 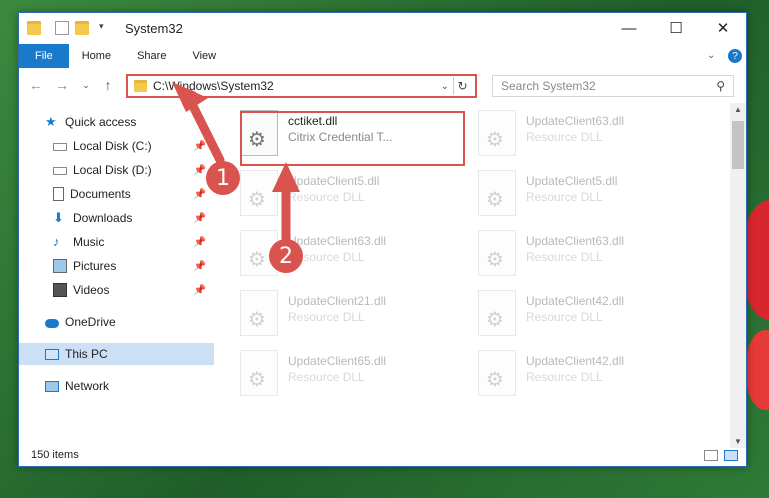 I want to click on file-item: ⚙ UpdateClient65.dll Resource DLL, so click(x=352, y=378).